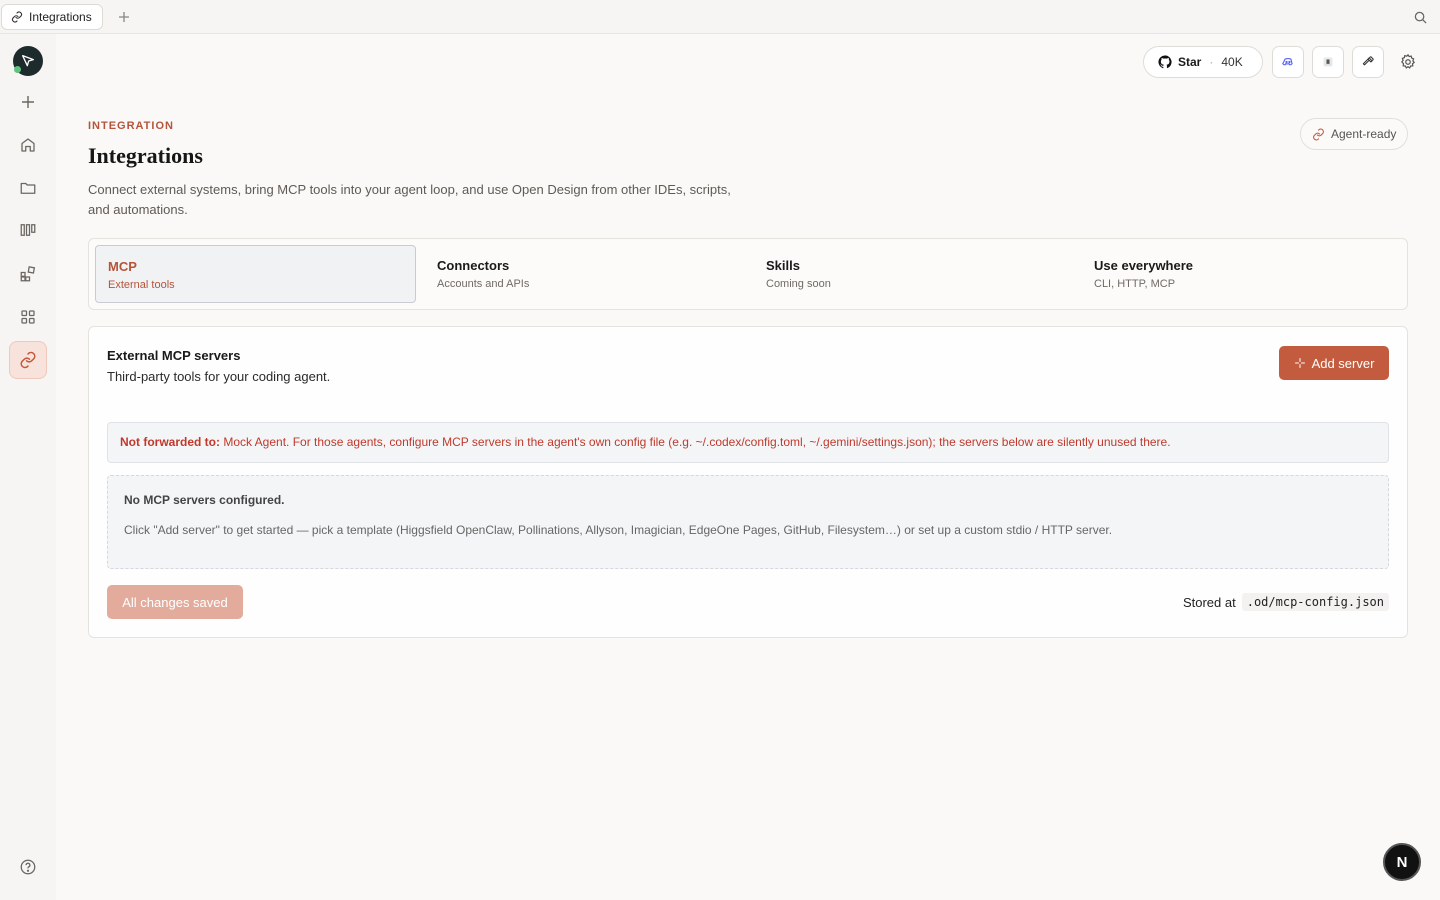  What do you see at coordinates (1300, 363) in the screenshot?
I see `sparkle-icon` at bounding box center [1300, 363].